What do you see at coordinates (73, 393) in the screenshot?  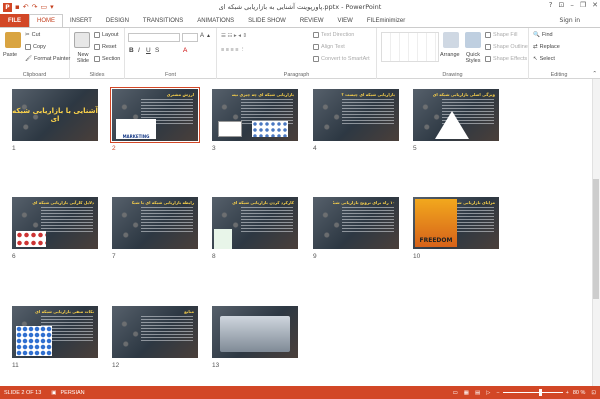 I see `language-indicator: PERSIAN` at bounding box center [73, 393].